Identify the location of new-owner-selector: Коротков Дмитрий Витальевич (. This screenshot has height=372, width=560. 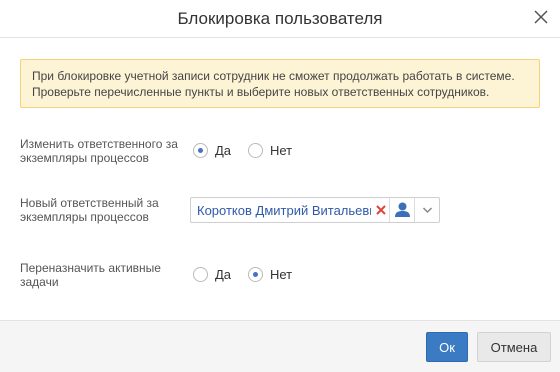
(315, 210).